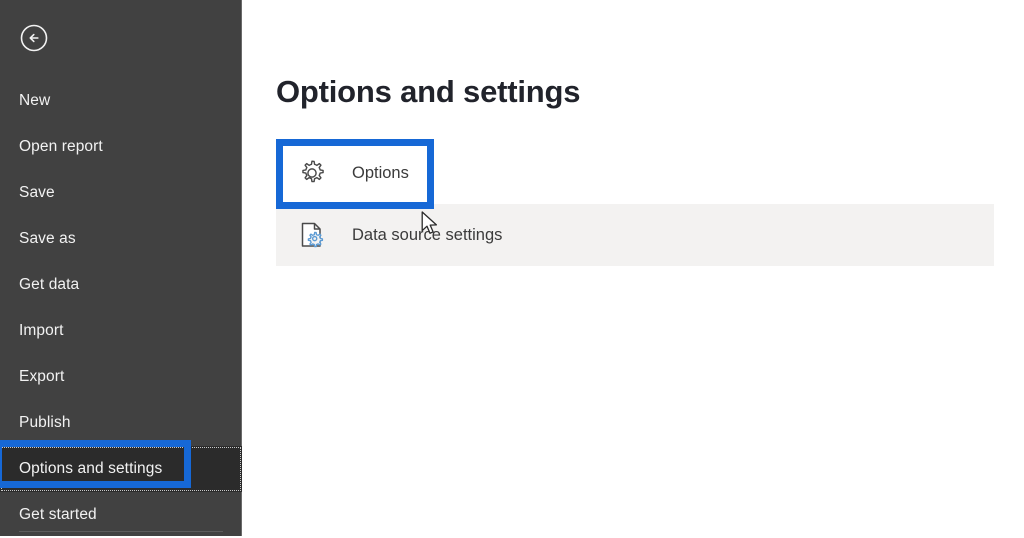 The height and width of the screenshot is (538, 1024). Describe the element at coordinates (34, 38) in the screenshot. I see `back-arrow-icon` at that location.